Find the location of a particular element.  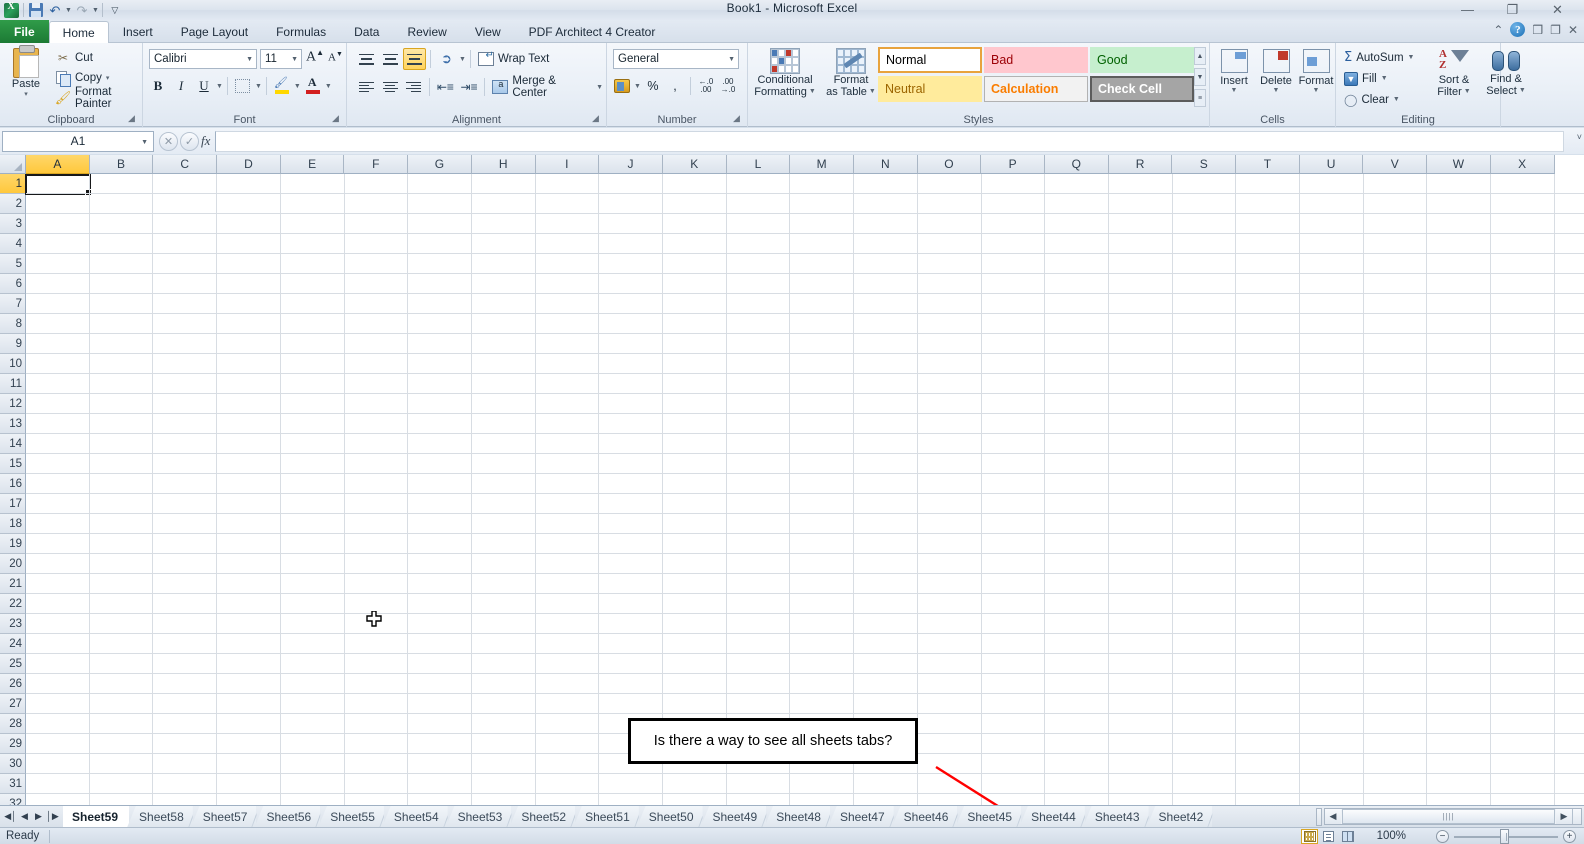

format-as-table-button: Format as Table ▼ is located at coordinates (851, 77).